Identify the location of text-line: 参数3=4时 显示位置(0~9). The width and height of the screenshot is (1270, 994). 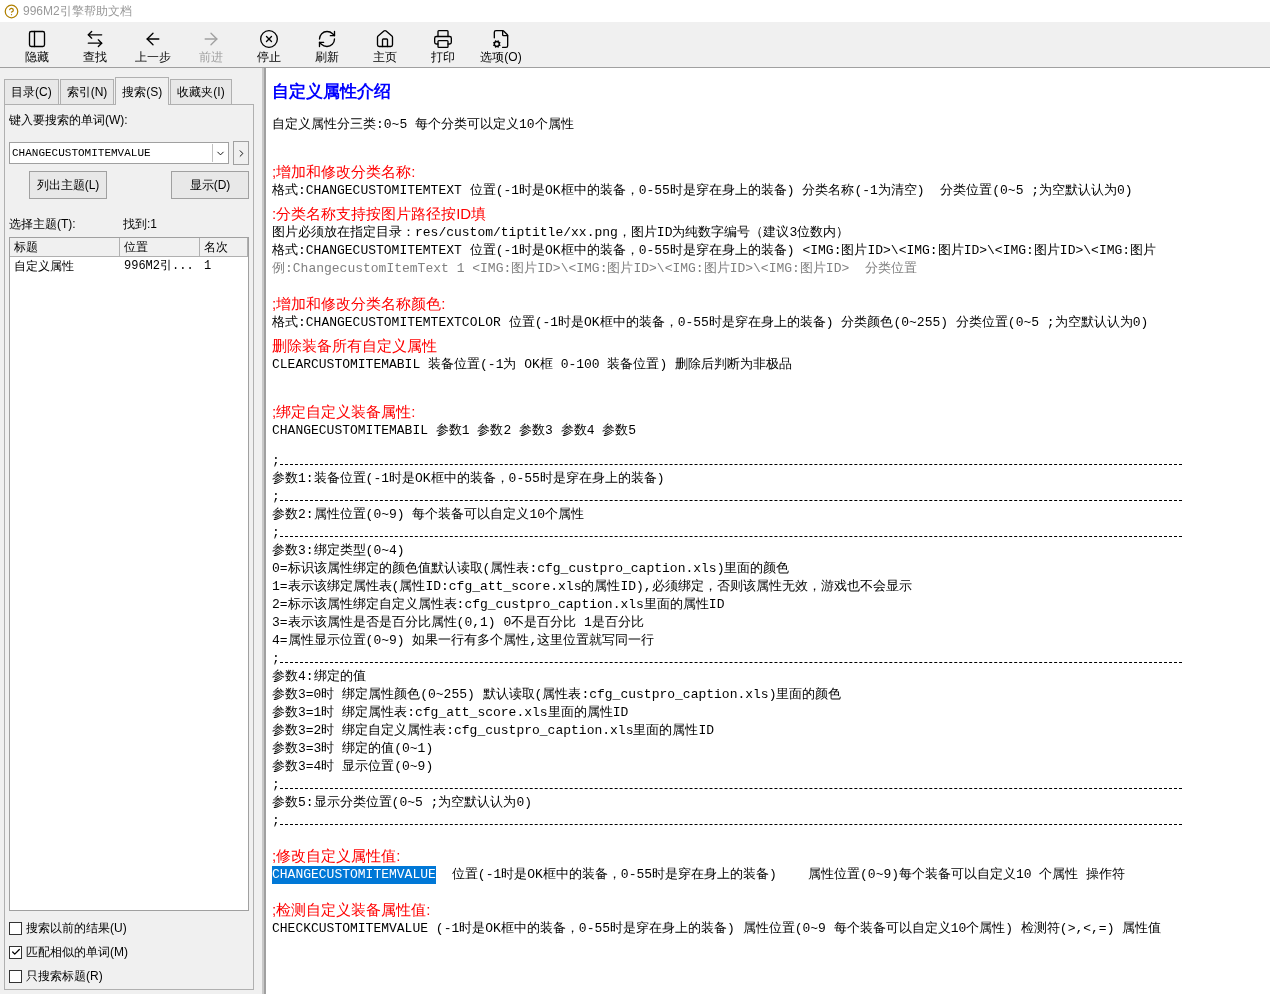
(353, 767).